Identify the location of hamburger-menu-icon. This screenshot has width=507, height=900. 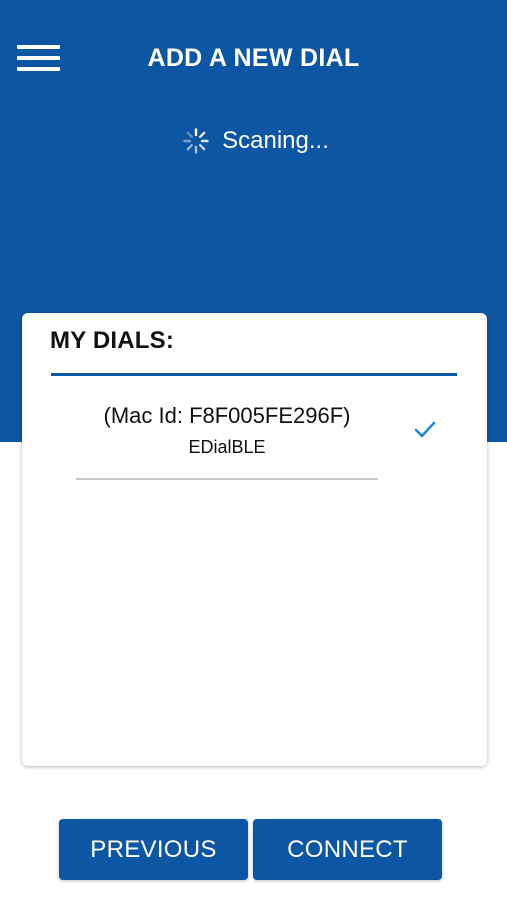
(39, 58).